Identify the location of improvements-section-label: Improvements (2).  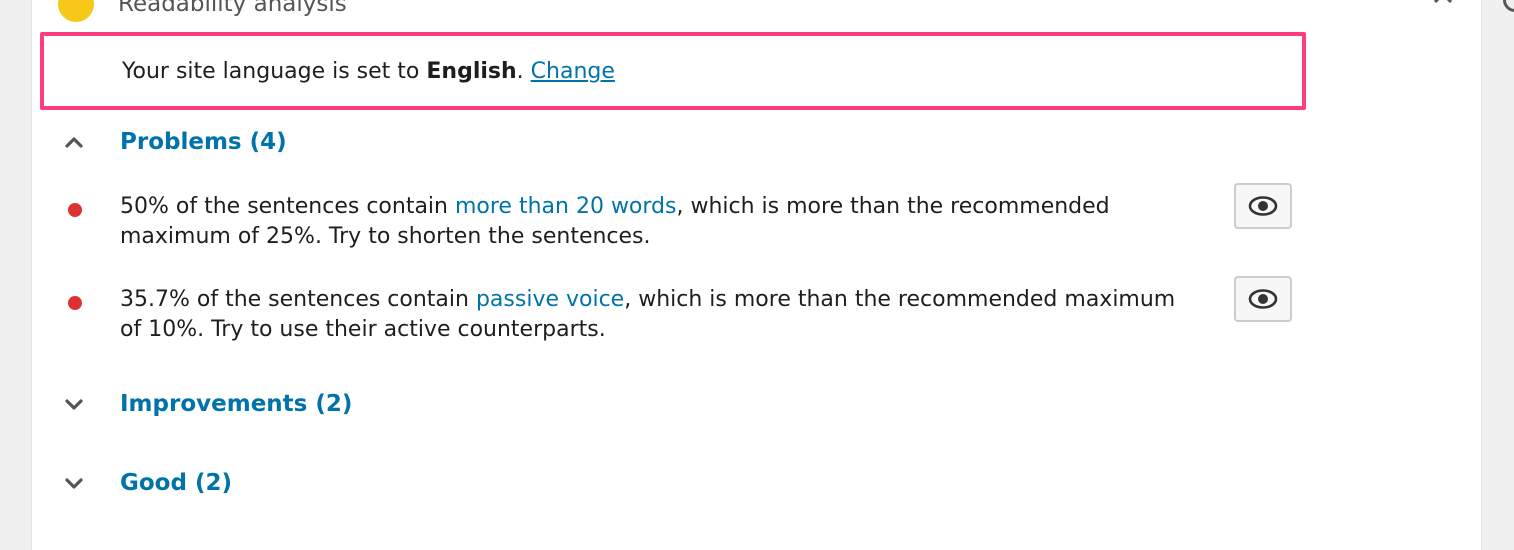
(236, 404).